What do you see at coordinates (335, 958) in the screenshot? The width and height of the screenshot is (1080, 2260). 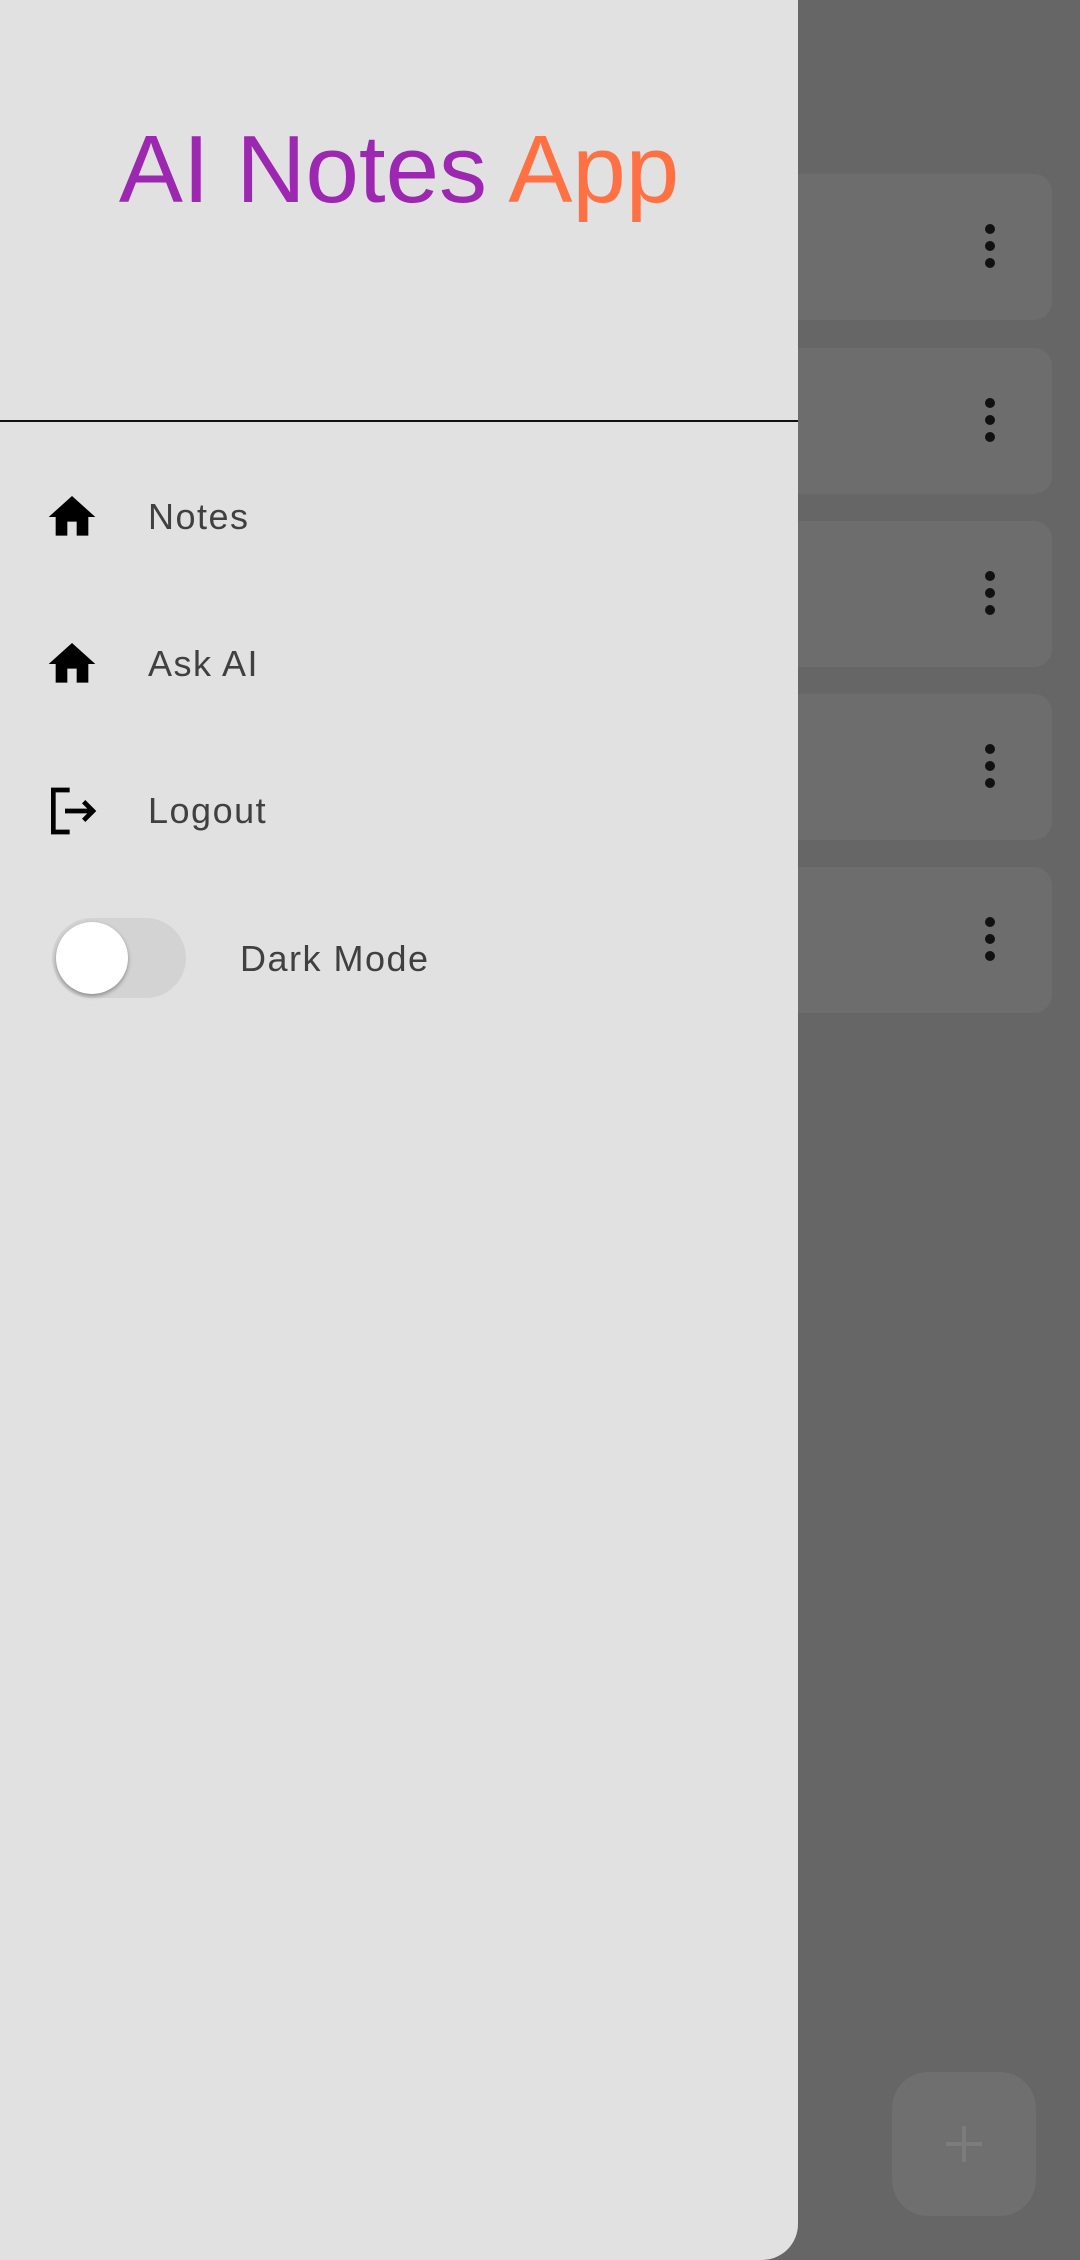 I see `dark-mode-label: Dark Mode` at bounding box center [335, 958].